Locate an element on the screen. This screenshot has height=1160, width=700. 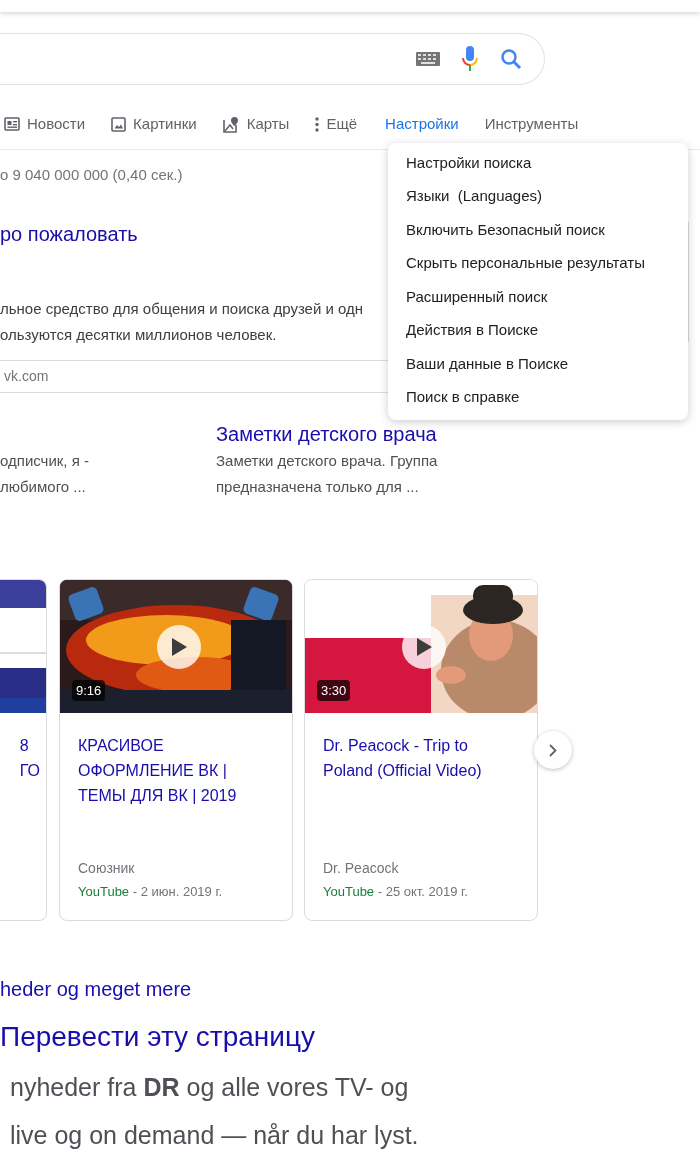
menu-item: Скрыть персональные результаты is located at coordinates (538, 263).